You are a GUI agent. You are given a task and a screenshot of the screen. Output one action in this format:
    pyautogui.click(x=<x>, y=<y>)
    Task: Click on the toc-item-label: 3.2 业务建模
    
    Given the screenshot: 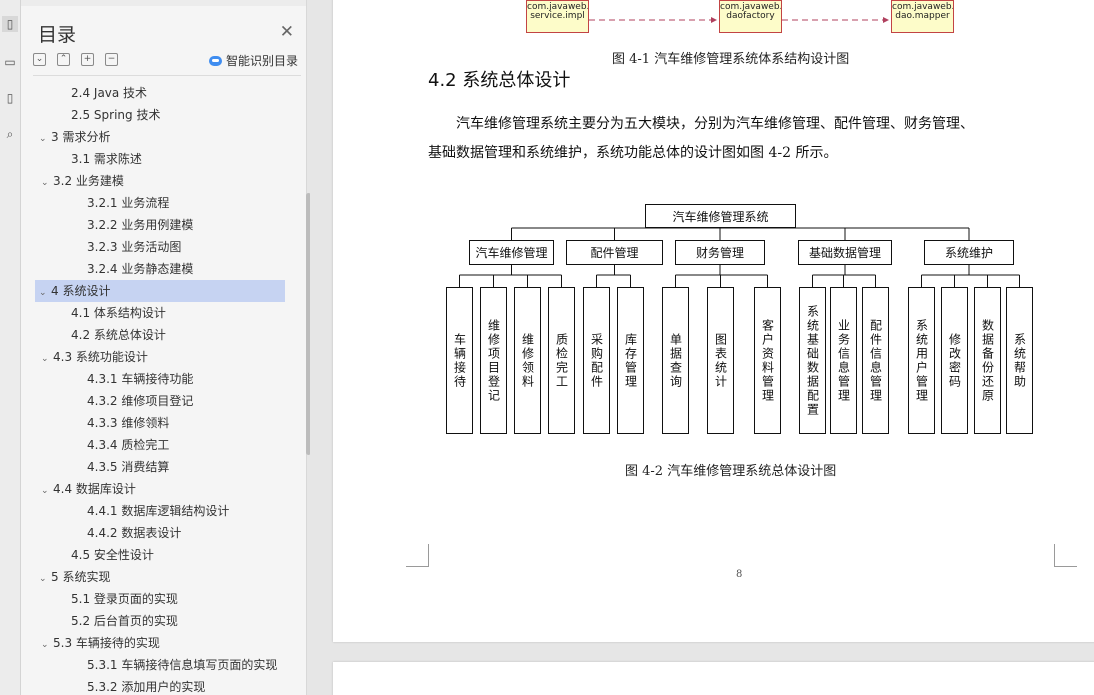 What is the action you would take?
    pyautogui.click(x=88, y=181)
    